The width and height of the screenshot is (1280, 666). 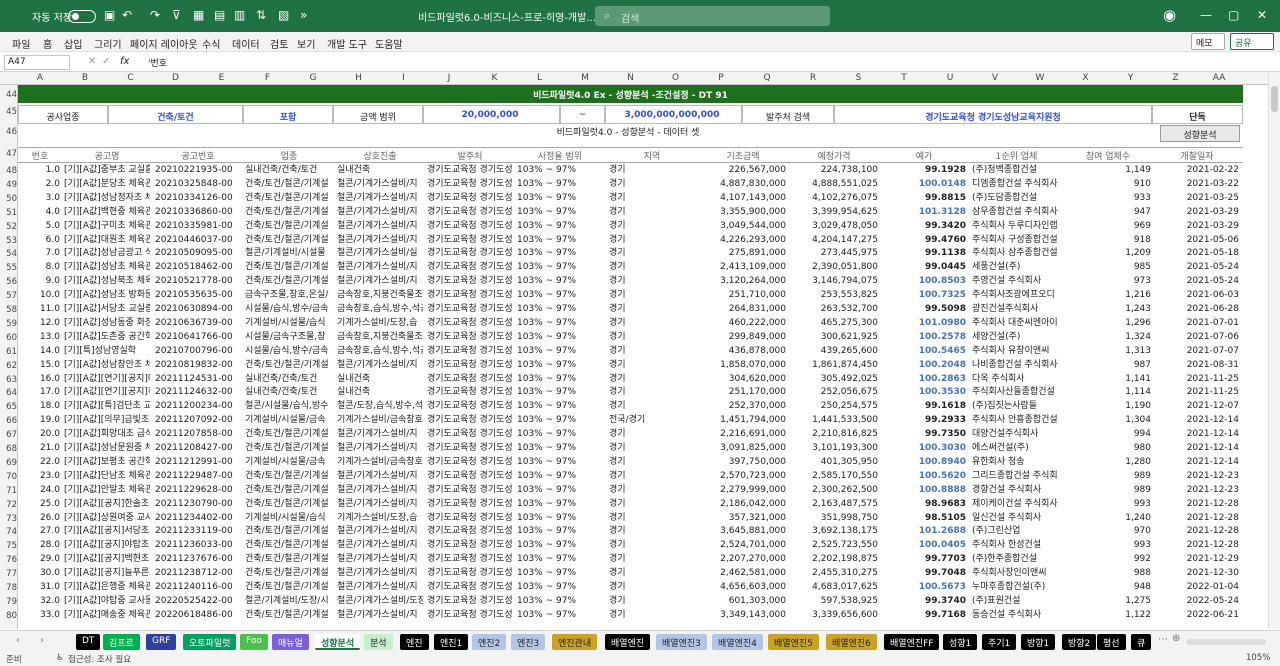 I want to click on table-cell: 601,303,000, so click(x=743, y=601).